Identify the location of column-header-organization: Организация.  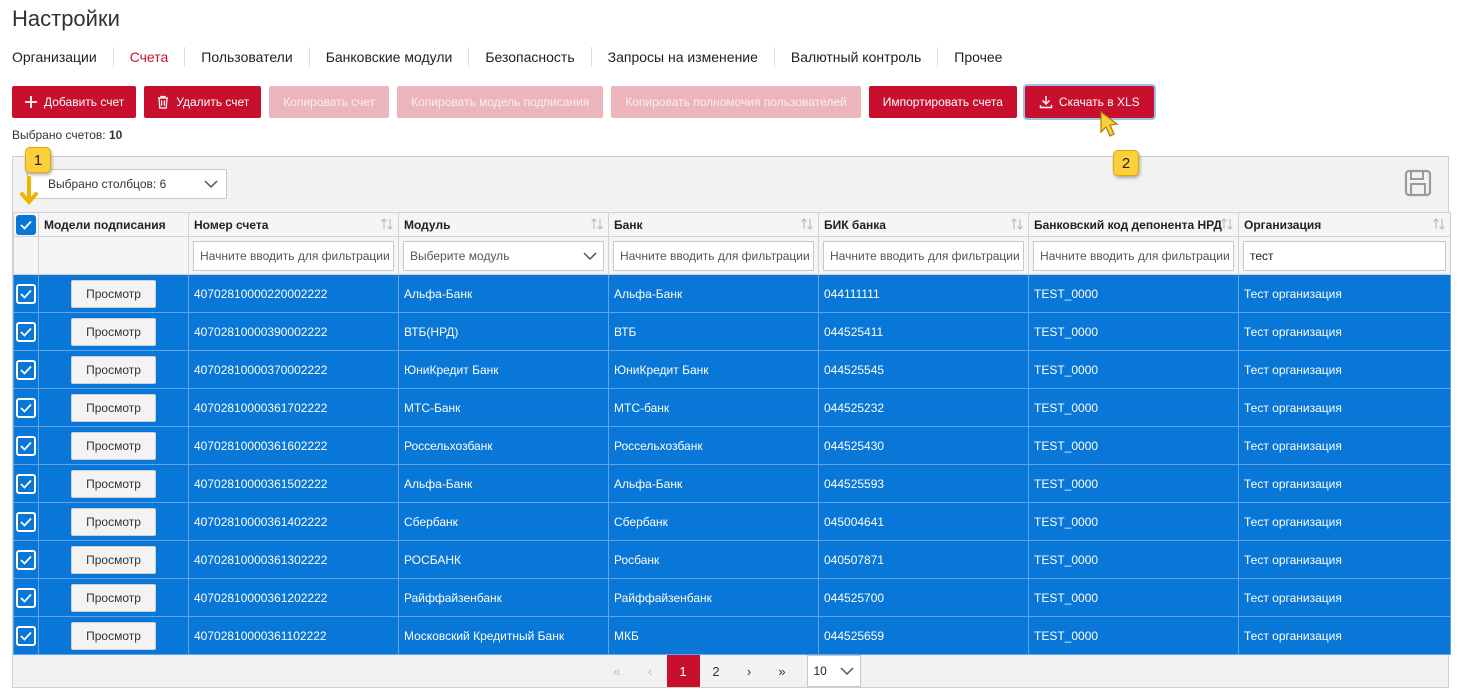
(1344, 224).